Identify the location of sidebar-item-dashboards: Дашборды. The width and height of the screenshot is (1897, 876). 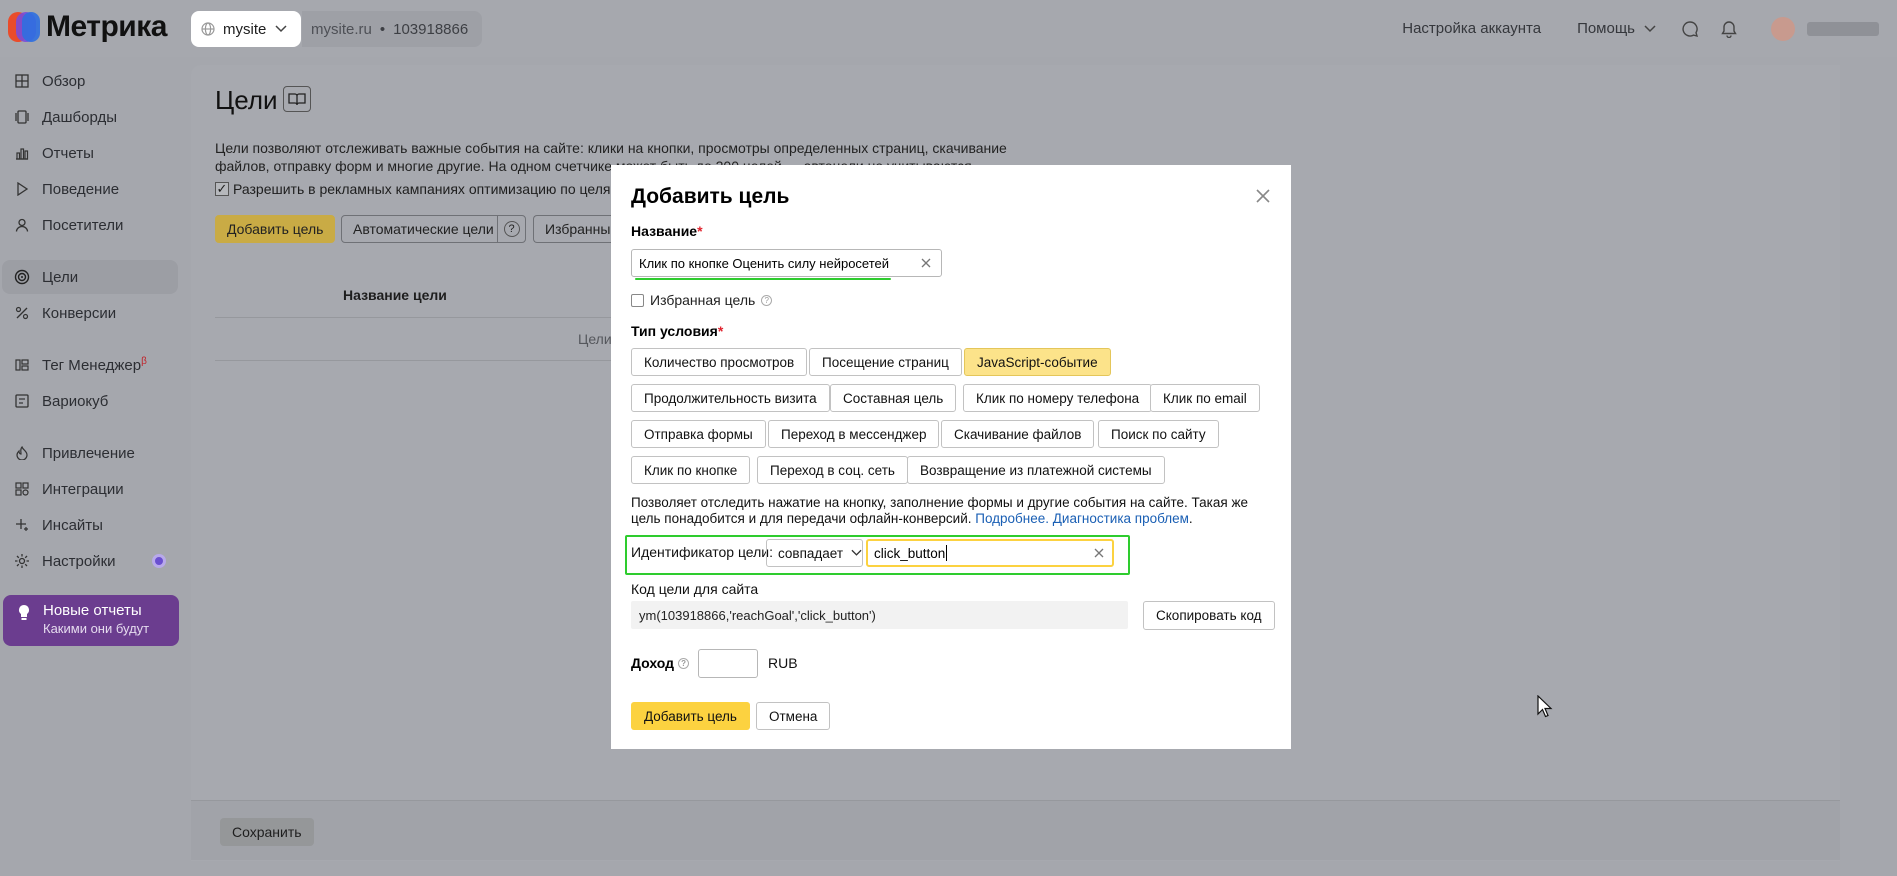
(65, 117).